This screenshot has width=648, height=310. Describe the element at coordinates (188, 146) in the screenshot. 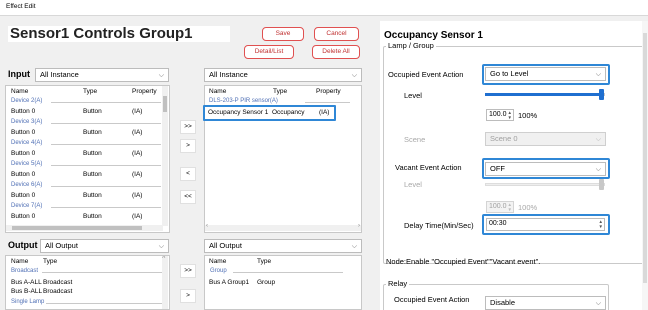

I see `add-button: >` at that location.